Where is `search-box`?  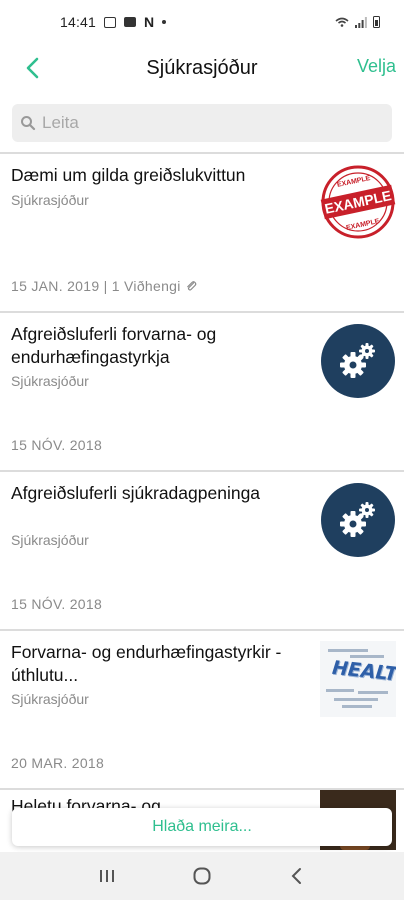
search-box is located at coordinates (202, 123).